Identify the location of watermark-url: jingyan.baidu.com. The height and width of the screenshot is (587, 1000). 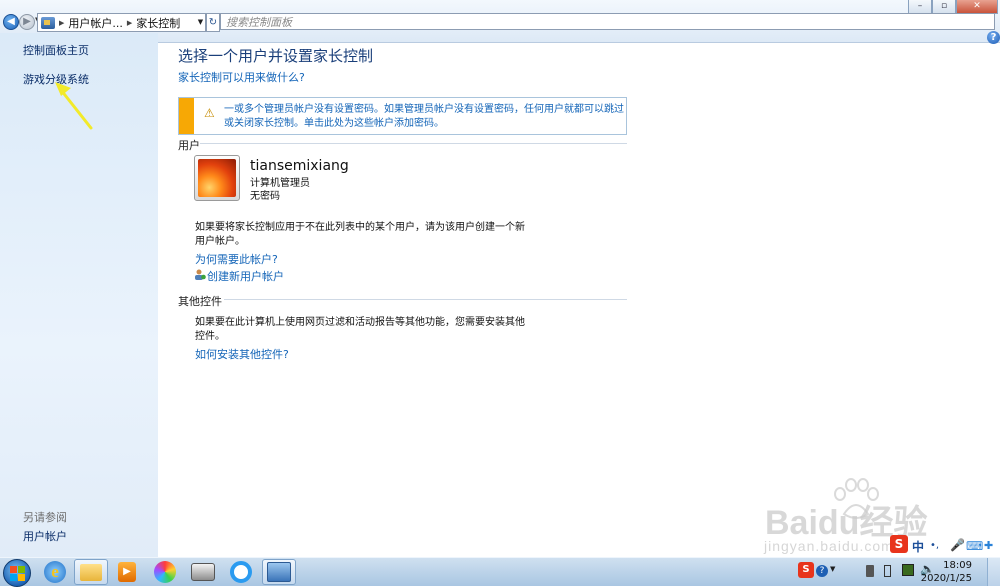
(829, 546).